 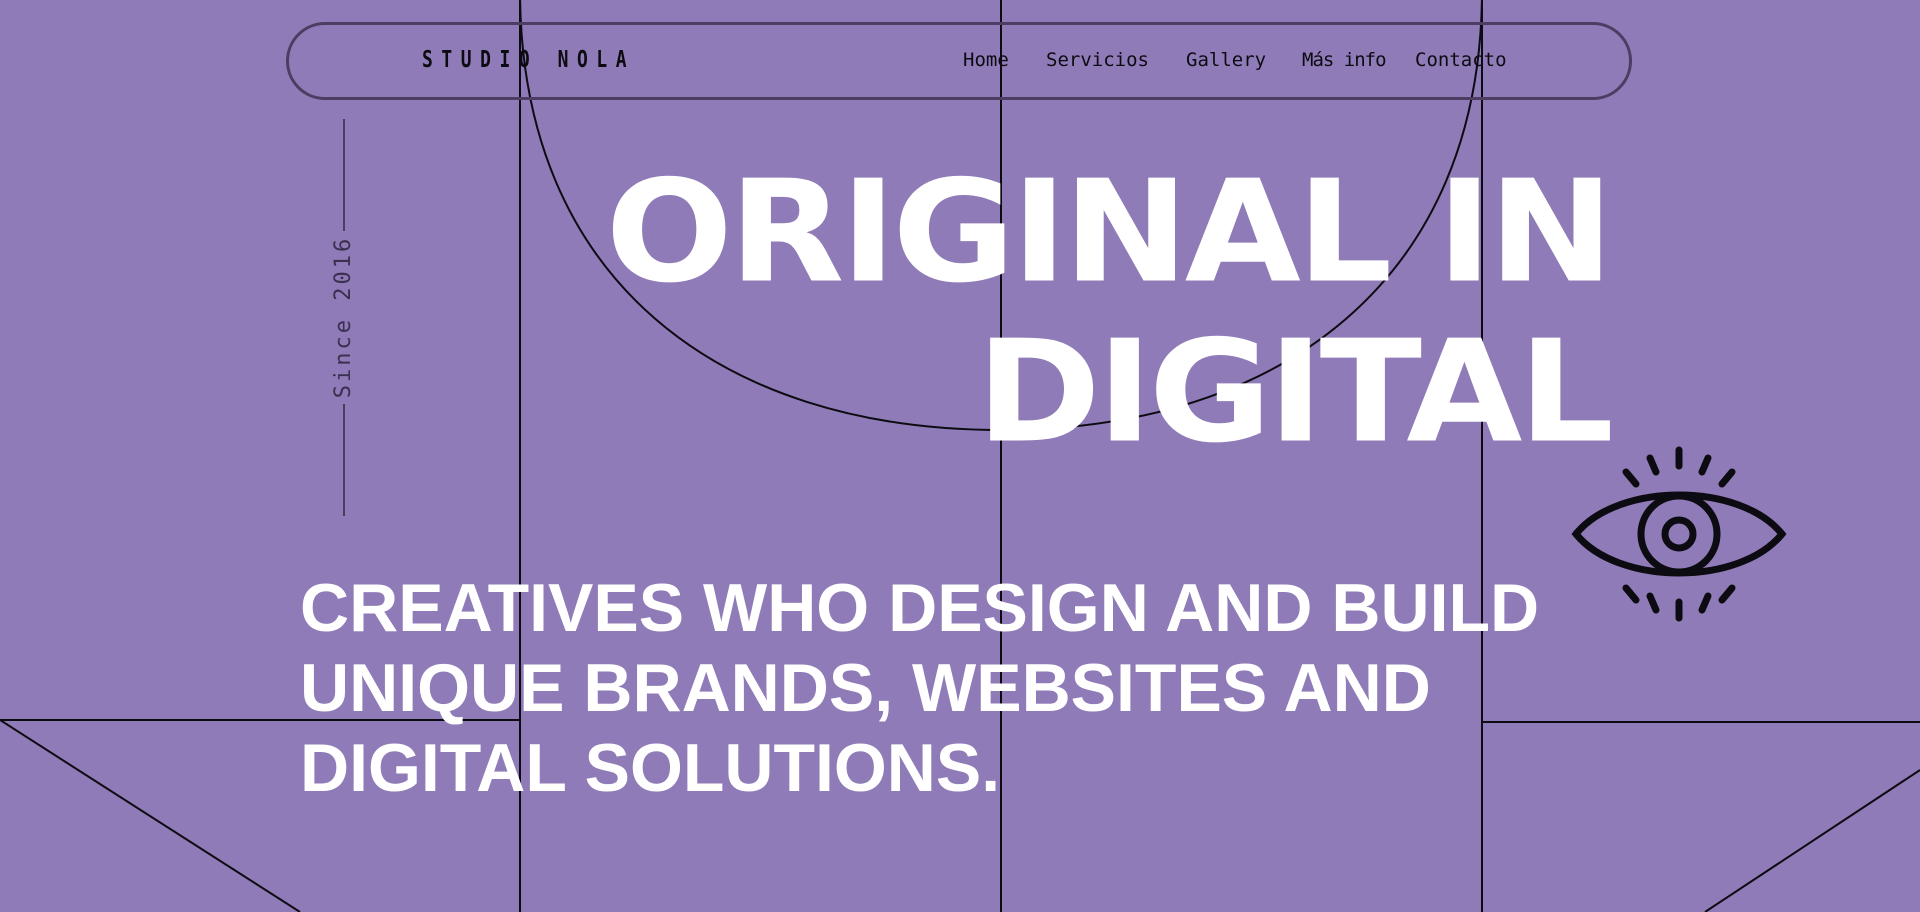 What do you see at coordinates (1461, 60) in the screenshot?
I see `nav-link-contacto: Contacto` at bounding box center [1461, 60].